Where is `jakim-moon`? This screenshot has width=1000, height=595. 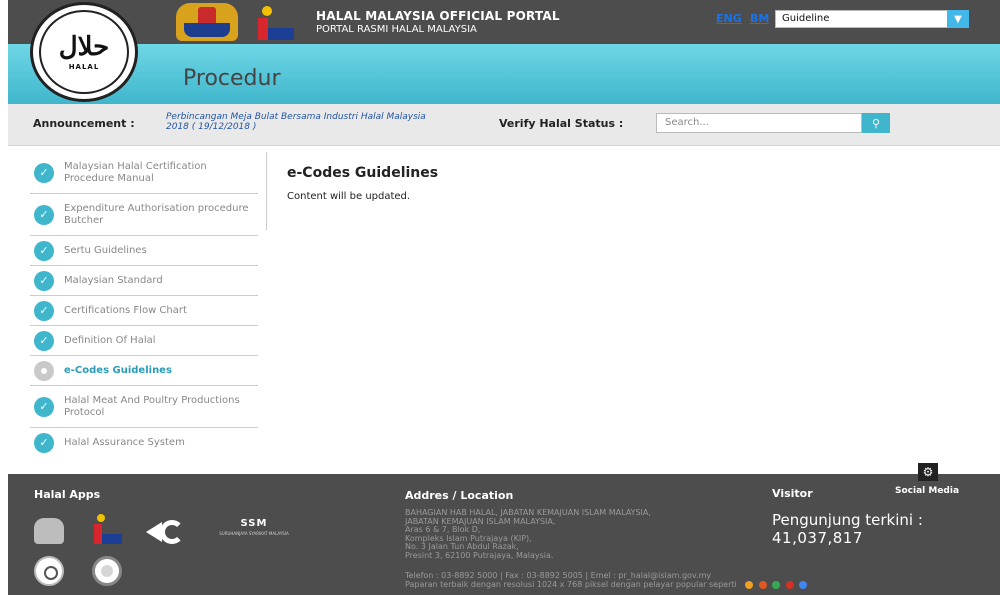
jakim-moon is located at coordinates (267, 11).